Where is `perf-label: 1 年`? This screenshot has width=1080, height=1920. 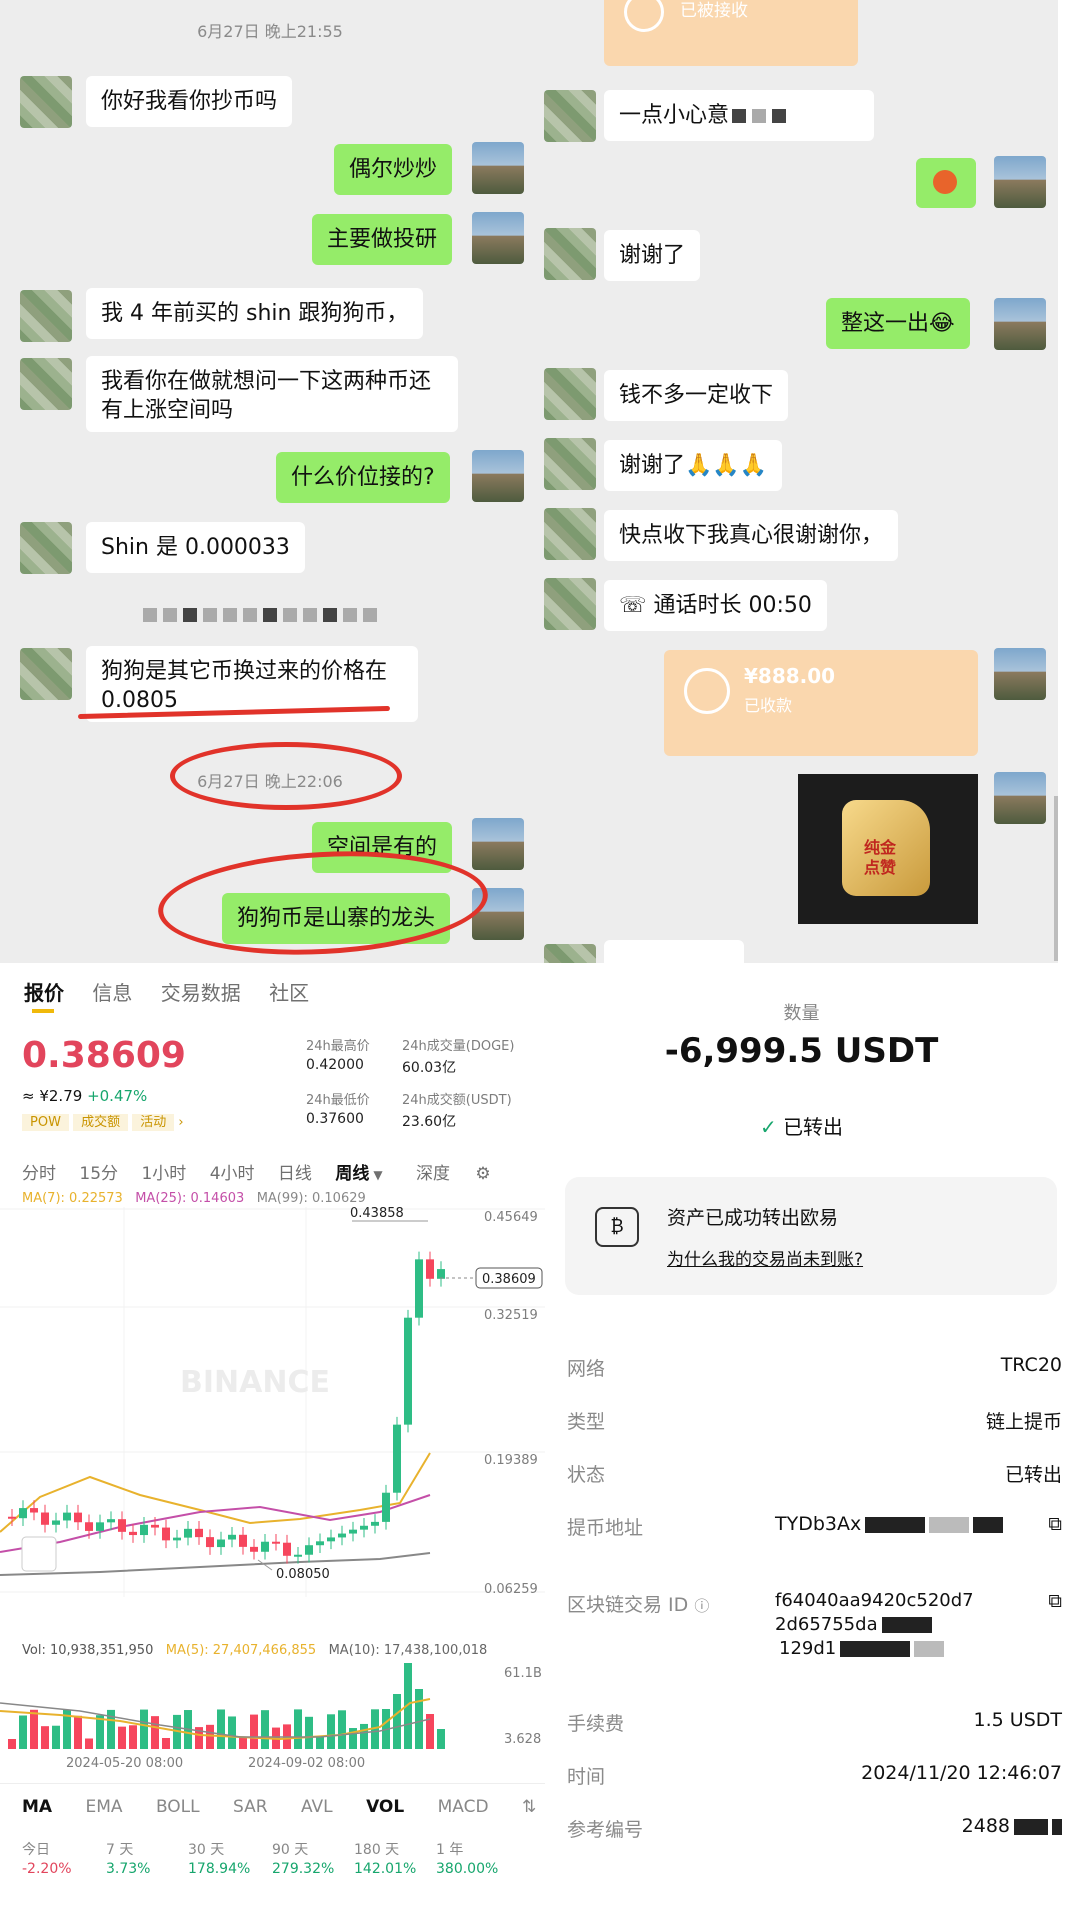 perf-label: 1 年 is located at coordinates (450, 1850).